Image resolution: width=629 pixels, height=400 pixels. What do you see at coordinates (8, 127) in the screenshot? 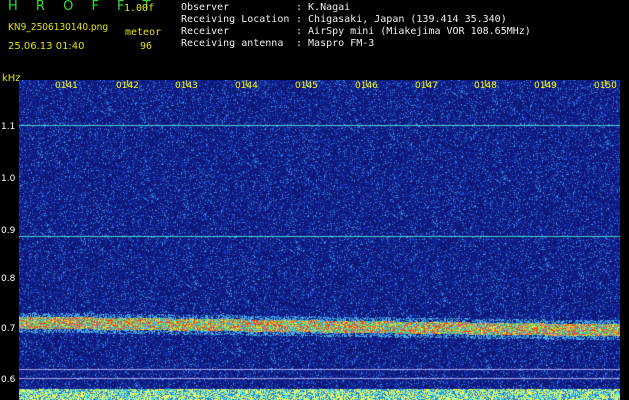
I see `y-tick-1-1: 1.1` at bounding box center [8, 127].